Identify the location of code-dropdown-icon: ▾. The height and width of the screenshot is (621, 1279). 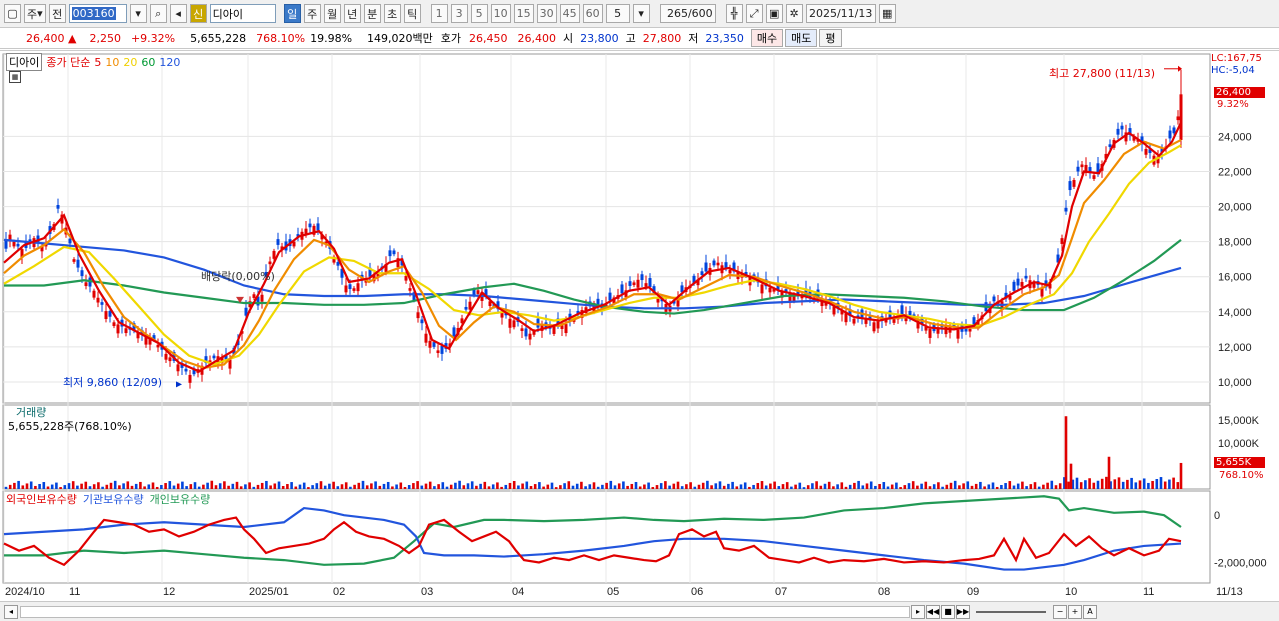
(138, 13).